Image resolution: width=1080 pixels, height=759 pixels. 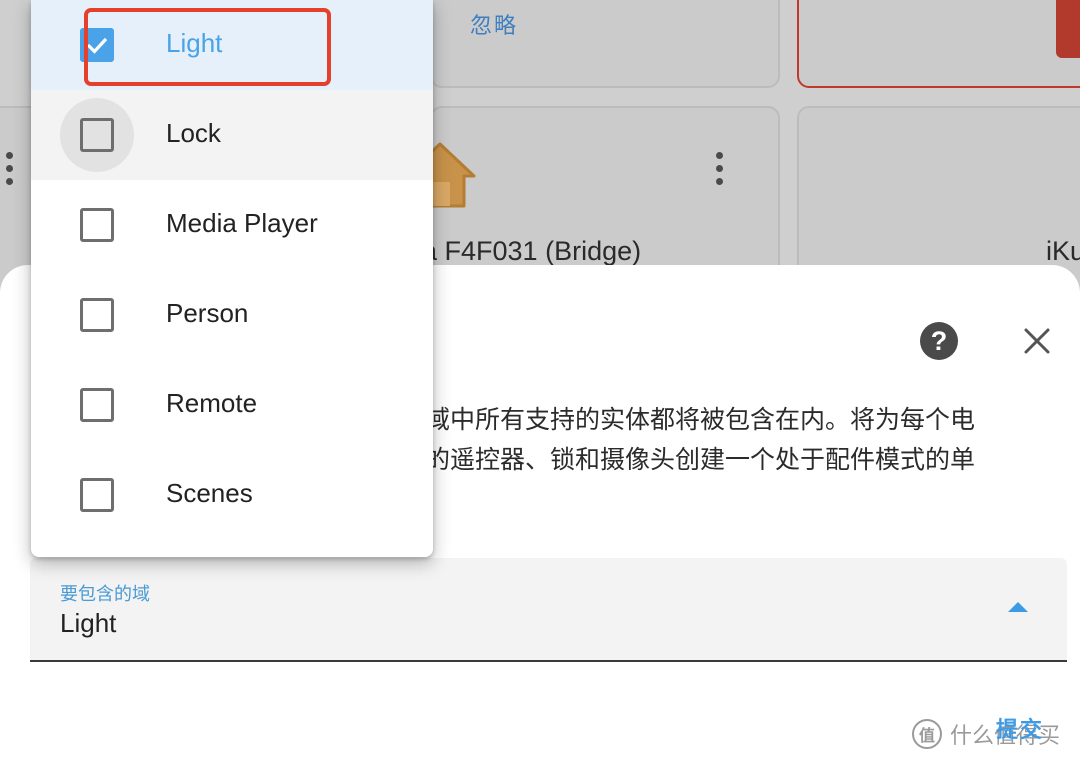 What do you see at coordinates (232, 135) in the screenshot?
I see `menu-item-lock: Lock` at bounding box center [232, 135].